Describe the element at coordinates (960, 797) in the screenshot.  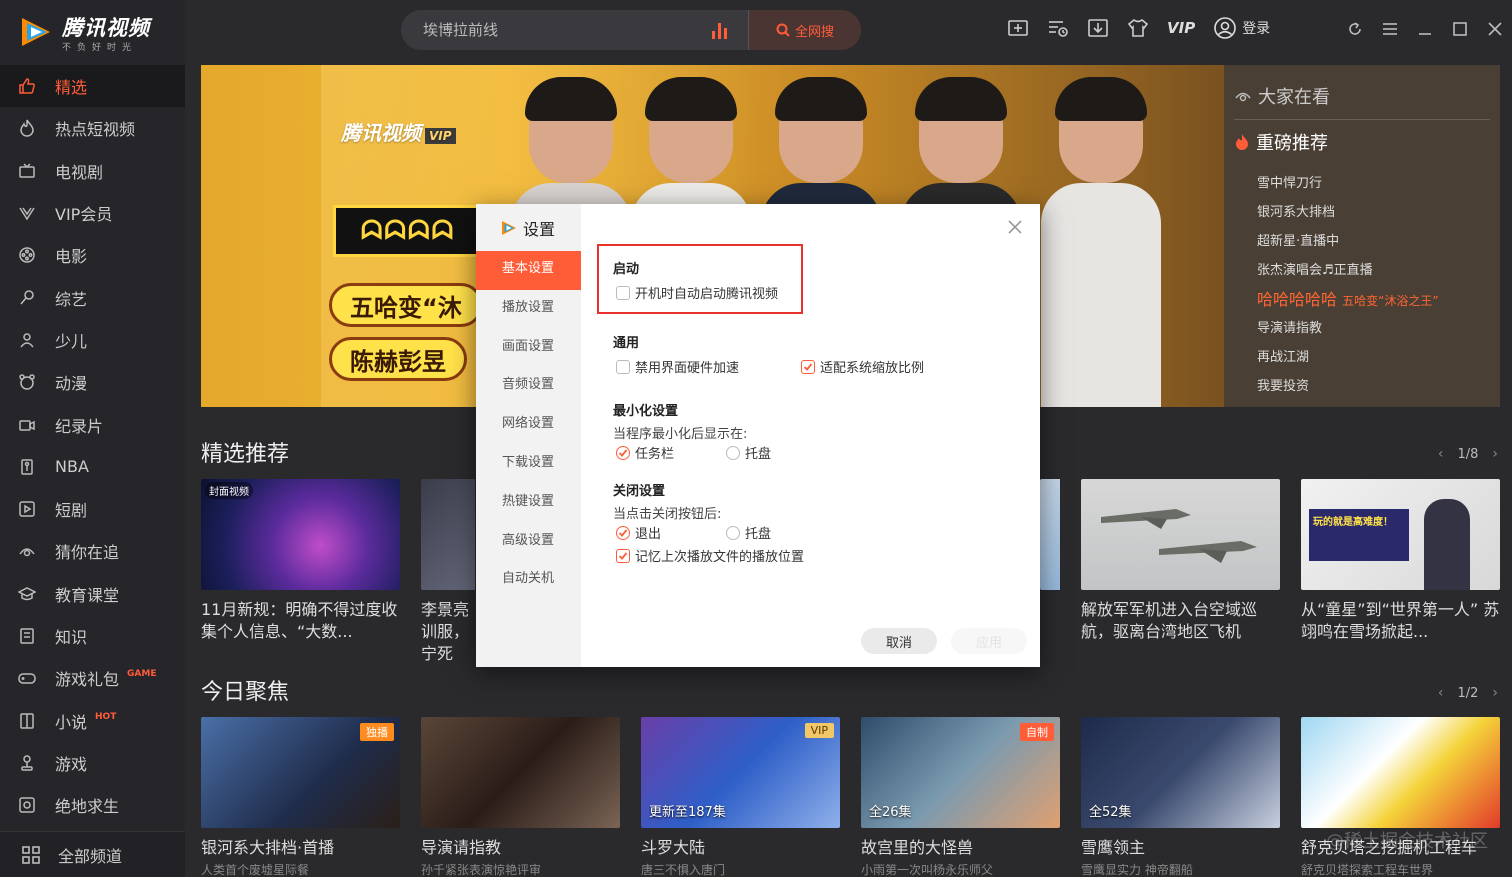
I see `video-card: 自制 全26集 故宫里的大怪兽 小雨第一次叫杨永乐师父` at that location.